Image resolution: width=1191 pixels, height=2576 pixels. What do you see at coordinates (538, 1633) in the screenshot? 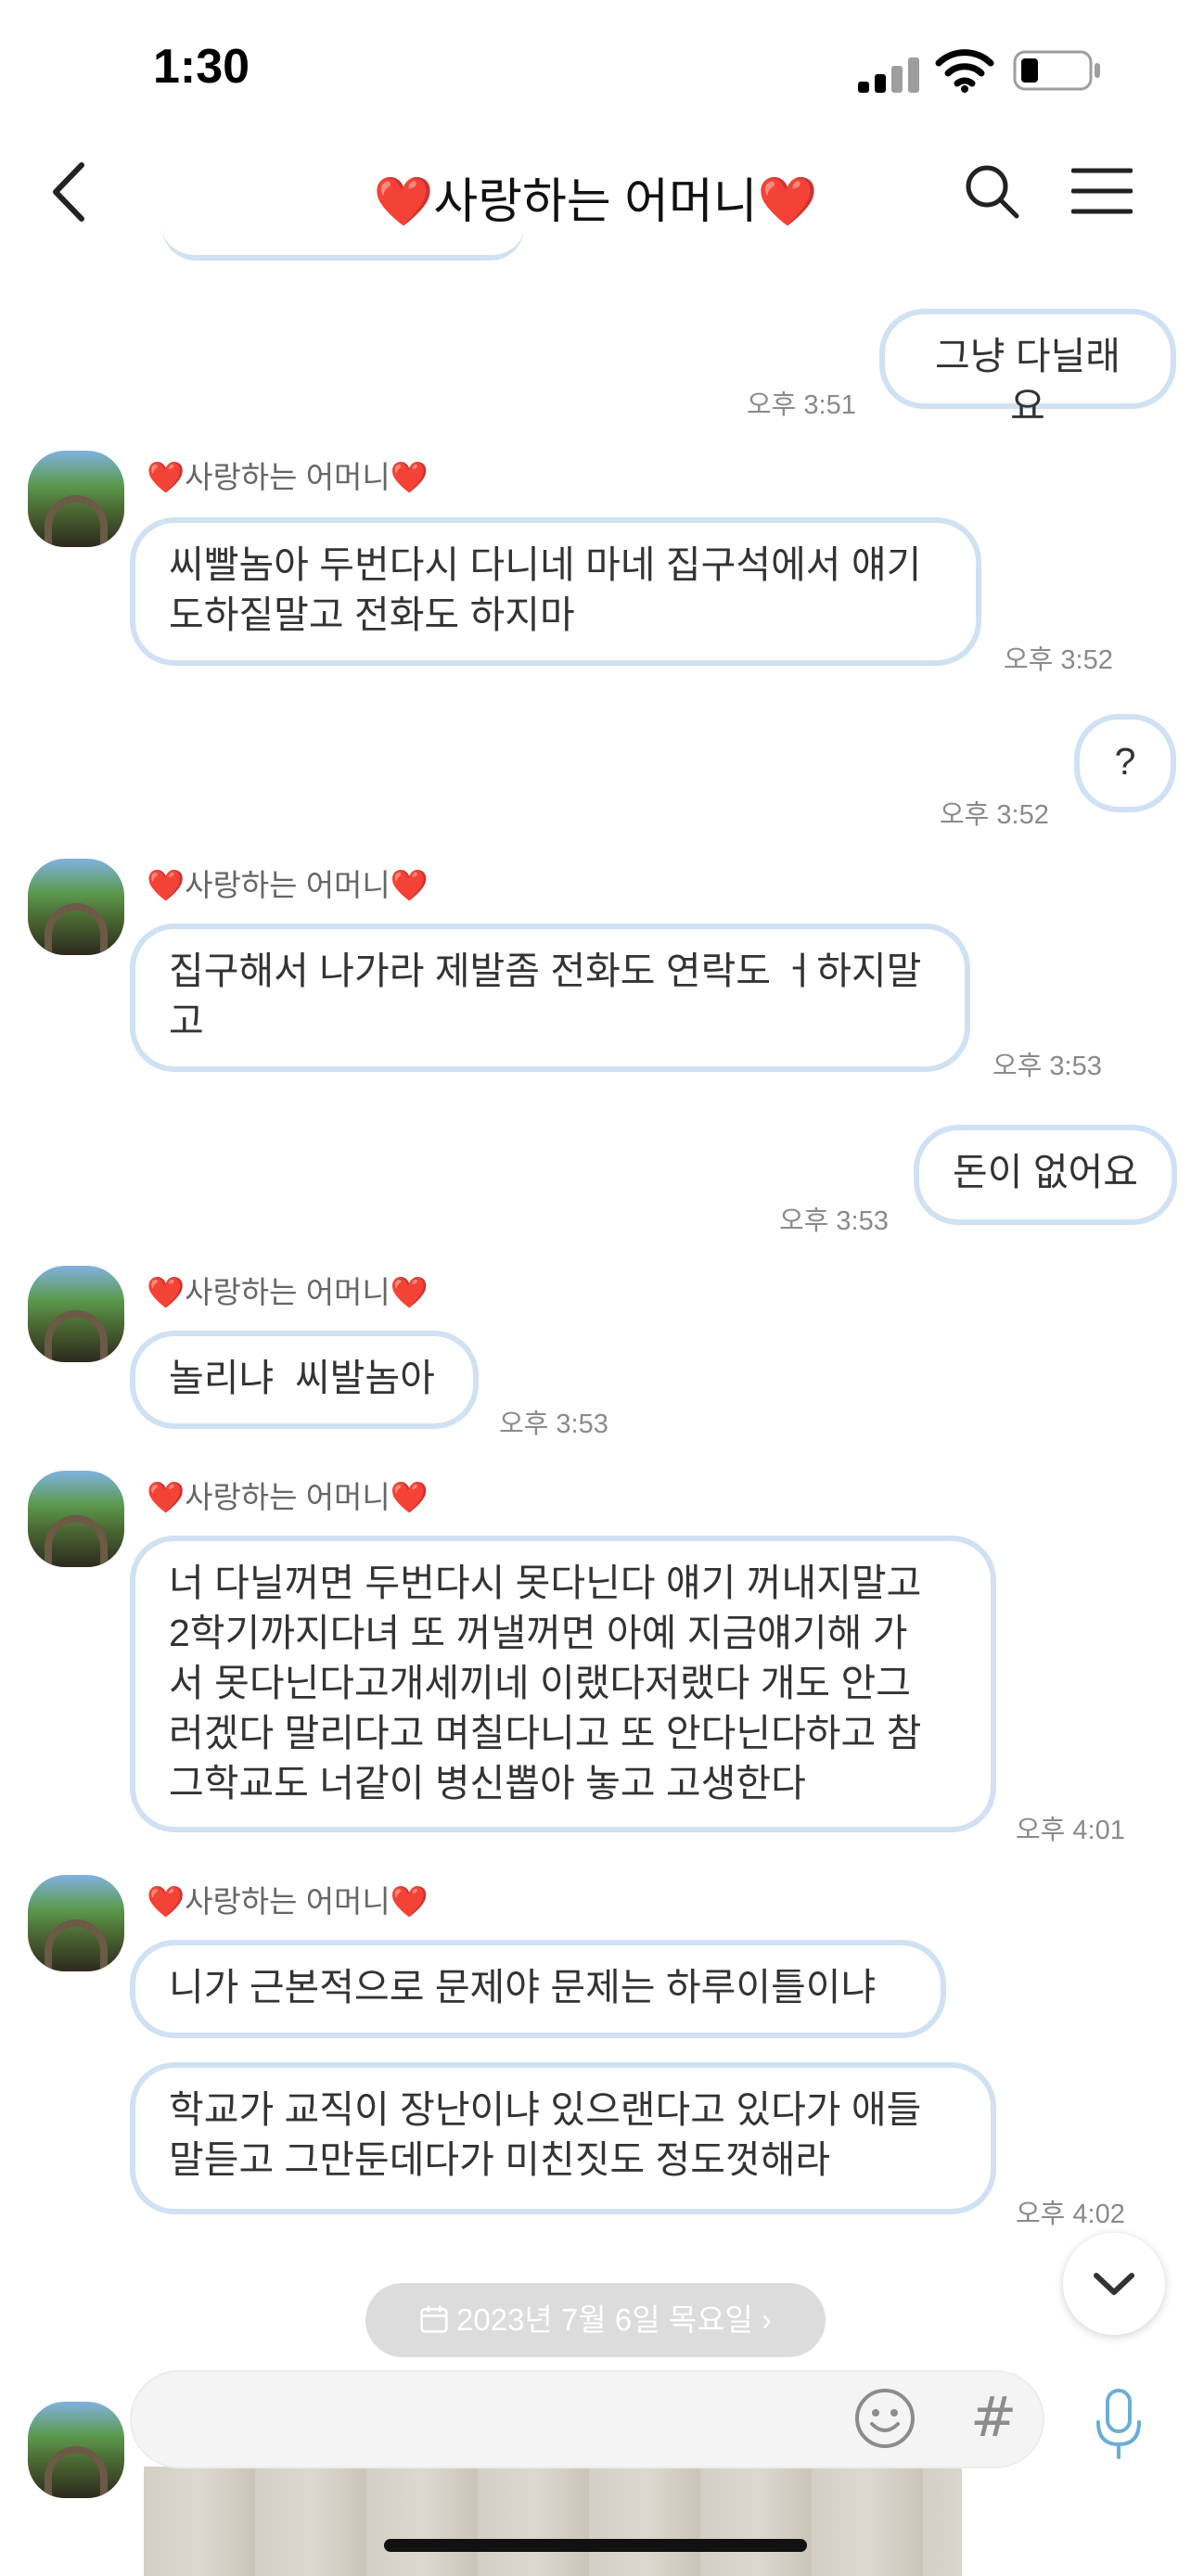
I see `message-line: 2학기까지다녀 또 꺼낼꺼면 아예 지금얘기해 가` at bounding box center [538, 1633].